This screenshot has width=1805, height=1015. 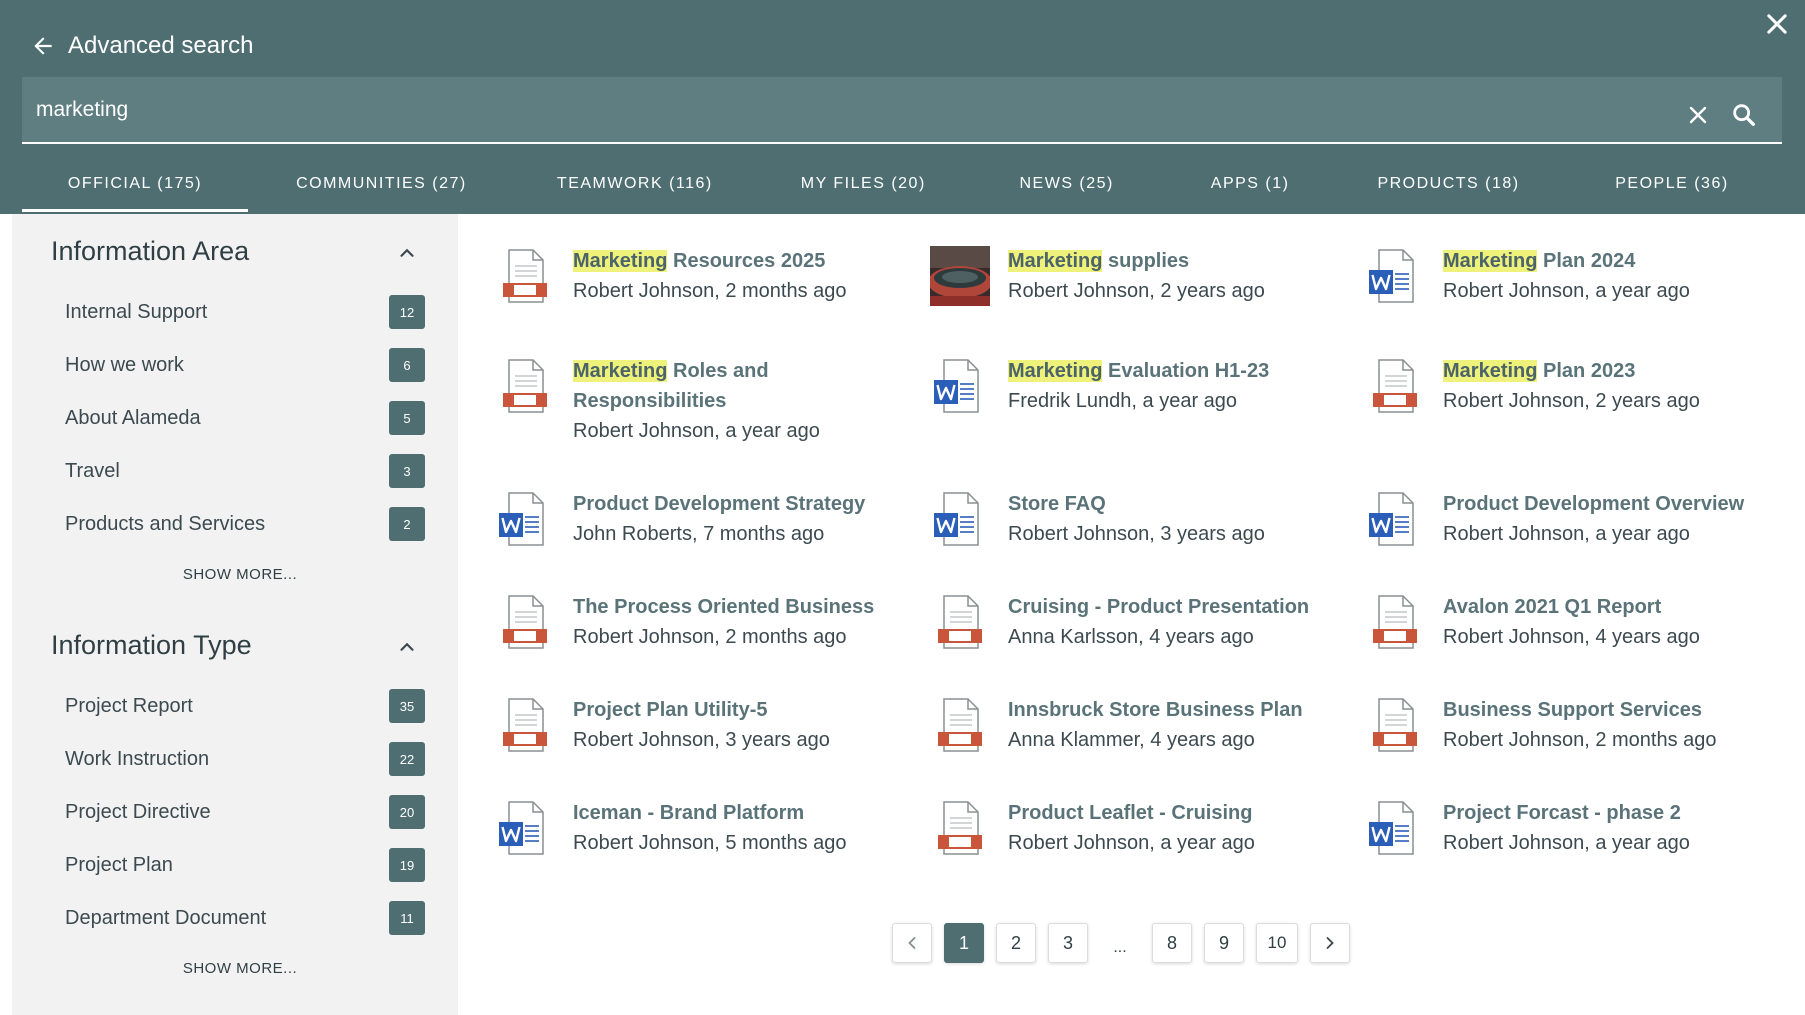 I want to click on result-title: The Process Oriented Business, so click(x=744, y=607).